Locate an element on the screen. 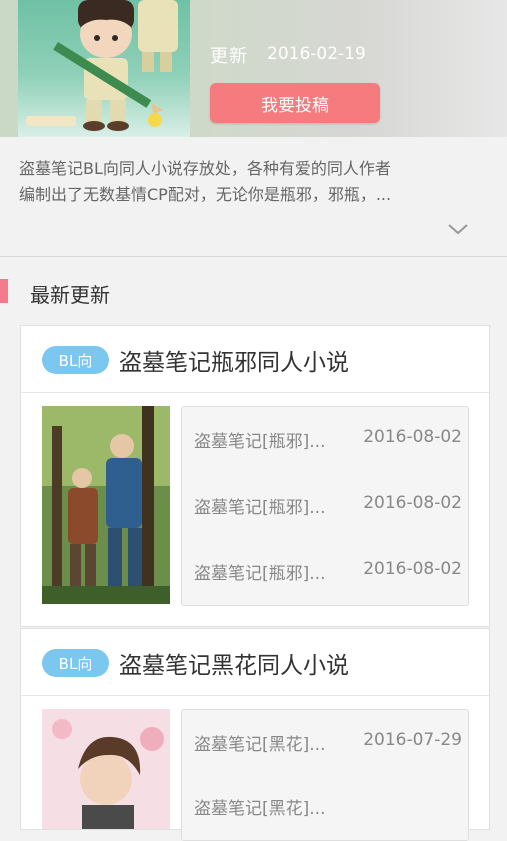 This screenshot has height=841, width=507. section-title: 最新更新 is located at coordinates (70, 295).